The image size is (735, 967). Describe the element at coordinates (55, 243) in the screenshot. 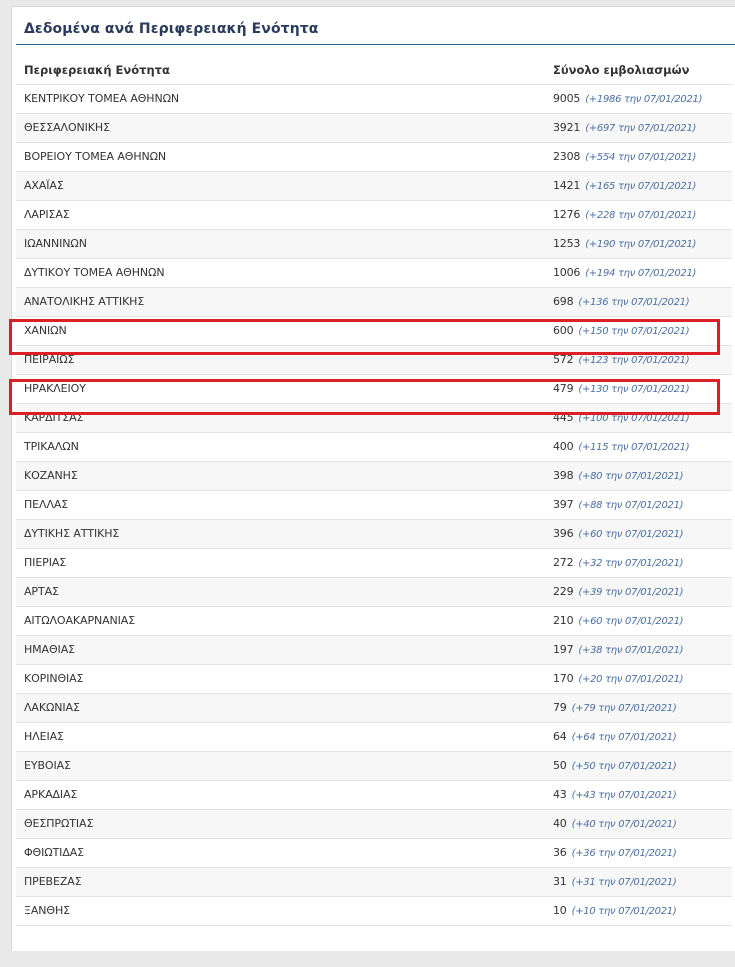

I see `region-name: ΙΩΑΝΝΙΝΩΝ` at that location.